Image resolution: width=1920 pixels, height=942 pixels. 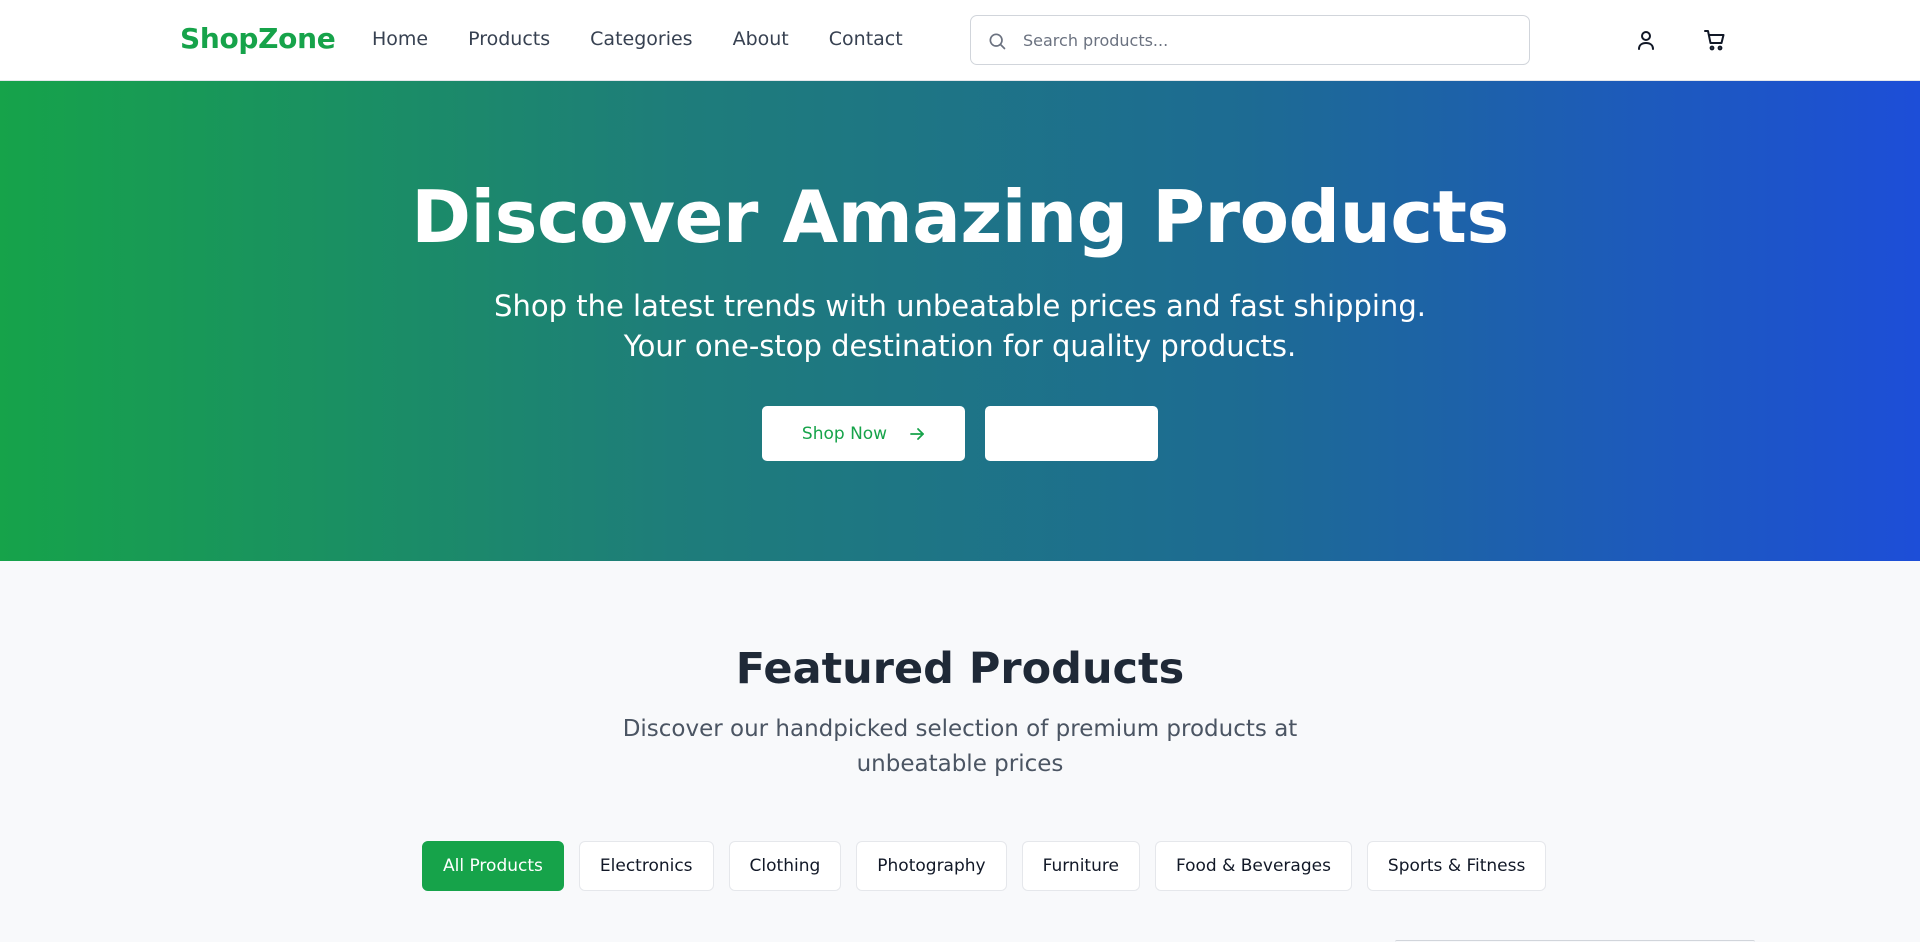 What do you see at coordinates (931, 866) in the screenshot?
I see `filter-photography: Photography` at bounding box center [931, 866].